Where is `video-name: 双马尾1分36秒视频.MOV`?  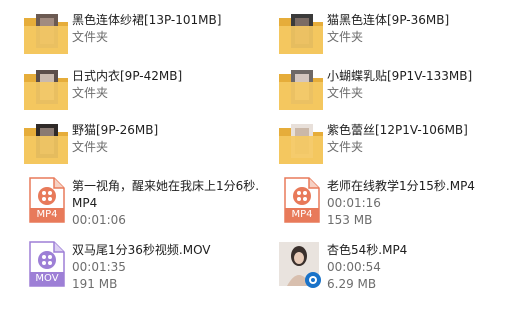 video-name: 双马尾1分36秒视频.MOV is located at coordinates (141, 250).